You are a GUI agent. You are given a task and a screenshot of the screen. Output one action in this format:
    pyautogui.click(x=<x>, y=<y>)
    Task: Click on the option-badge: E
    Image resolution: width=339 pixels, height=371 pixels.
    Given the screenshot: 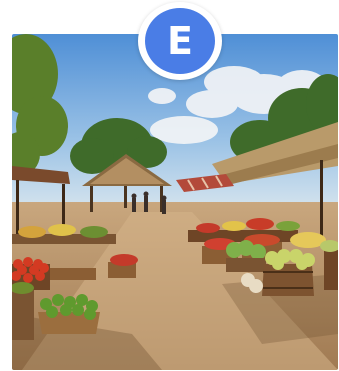 What is the action you would take?
    pyautogui.click(x=180, y=41)
    